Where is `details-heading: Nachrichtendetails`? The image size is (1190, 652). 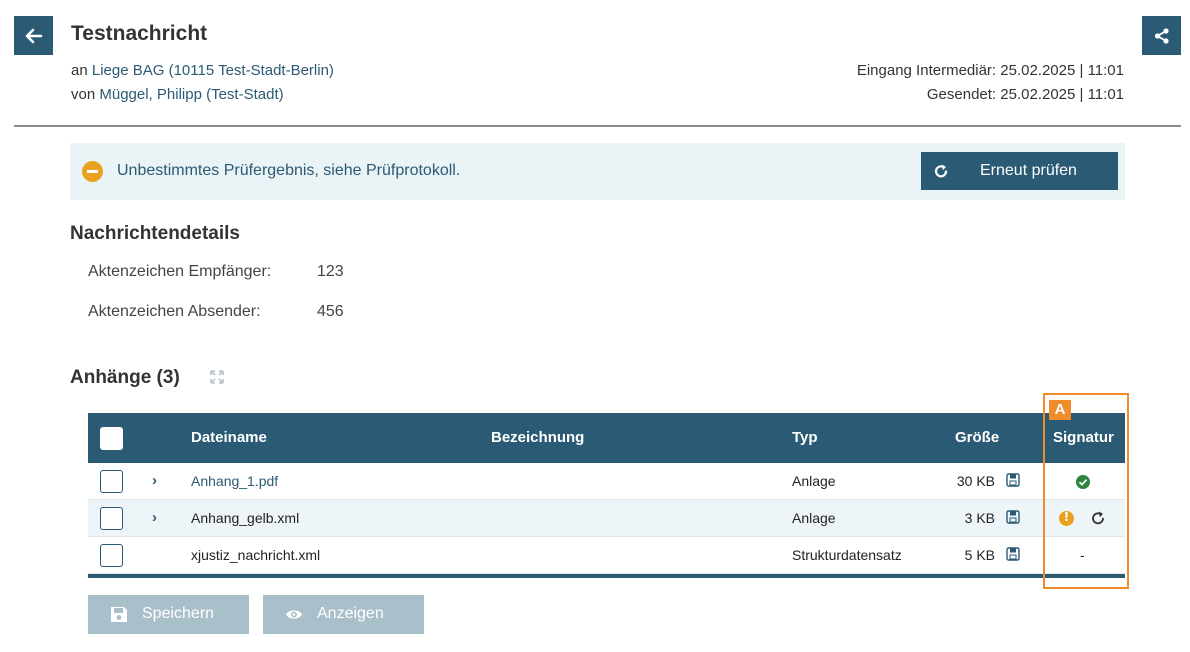
details-heading: Nachrichtendetails is located at coordinates (155, 233).